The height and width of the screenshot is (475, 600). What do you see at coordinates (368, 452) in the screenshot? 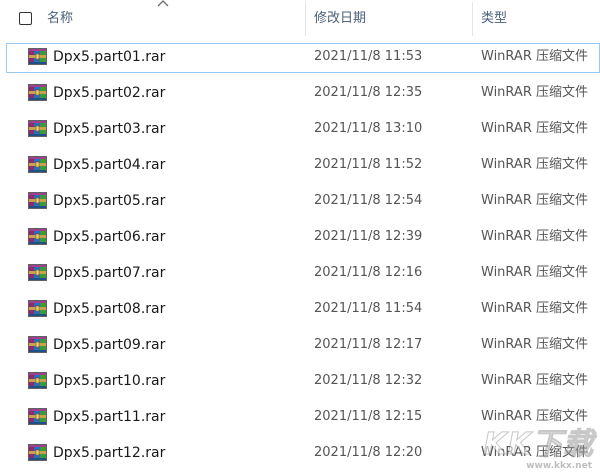
I see `file-modified-date: 2021/11/8 12:20` at bounding box center [368, 452].